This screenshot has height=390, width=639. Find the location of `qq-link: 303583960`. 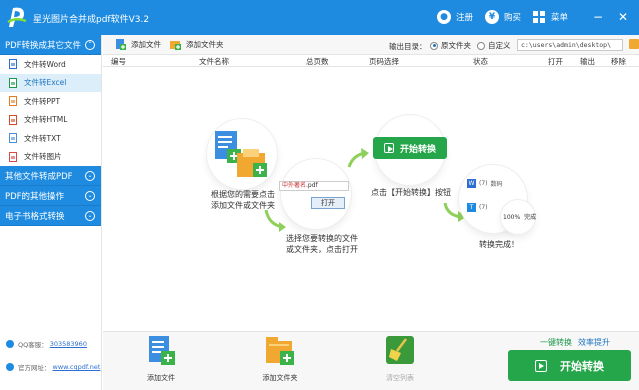

qq-link: 303583960 is located at coordinates (68, 344).